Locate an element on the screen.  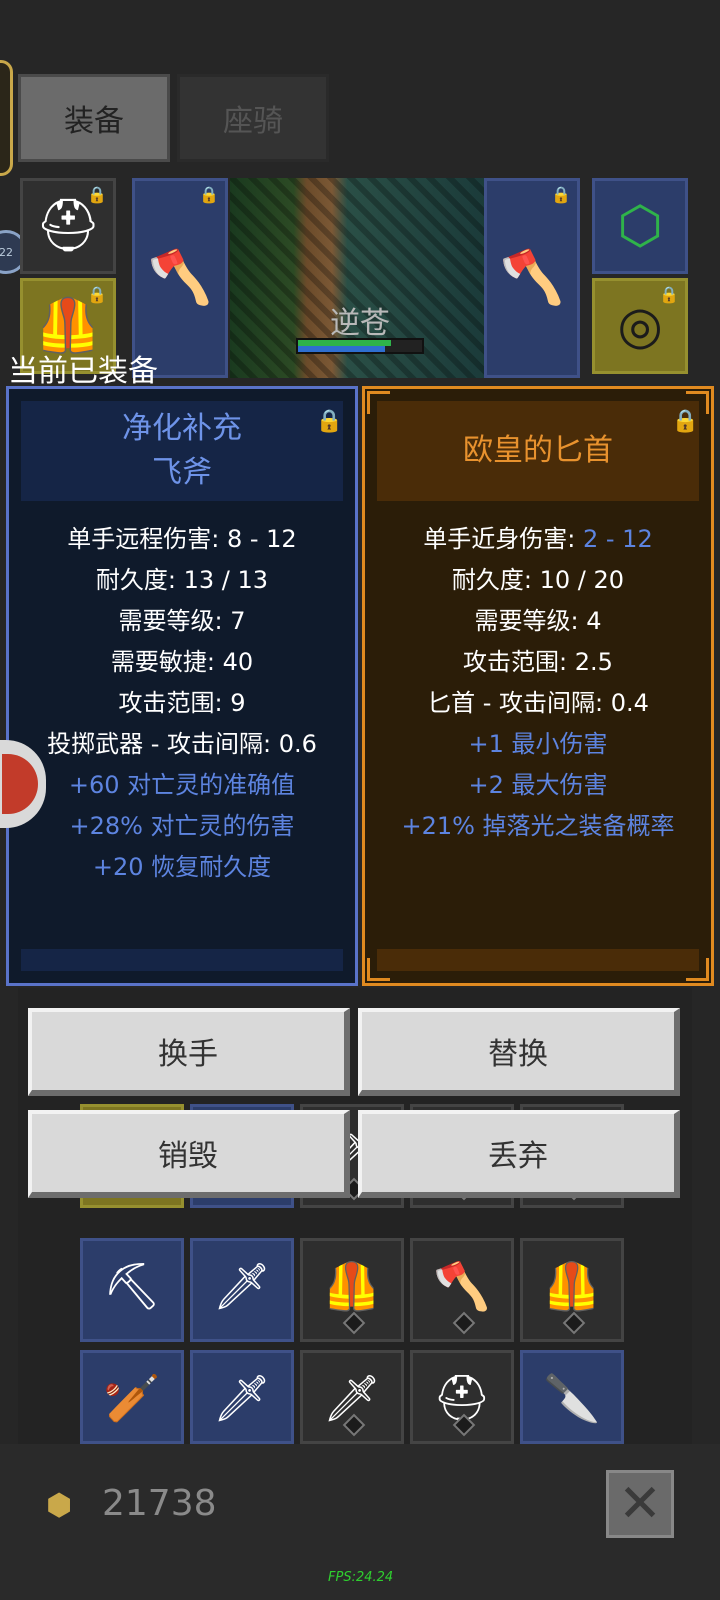
tab-mount: 座骑 is located at coordinates (253, 118).